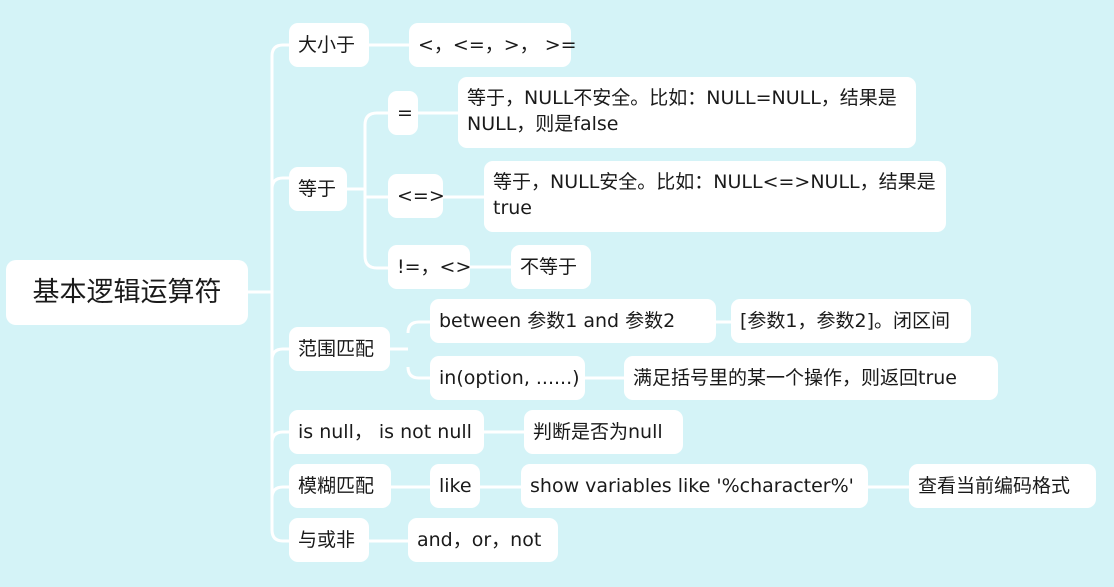  Describe the element at coordinates (429, 267) in the screenshot. I see `not-equal-operator: !=，<>` at that location.